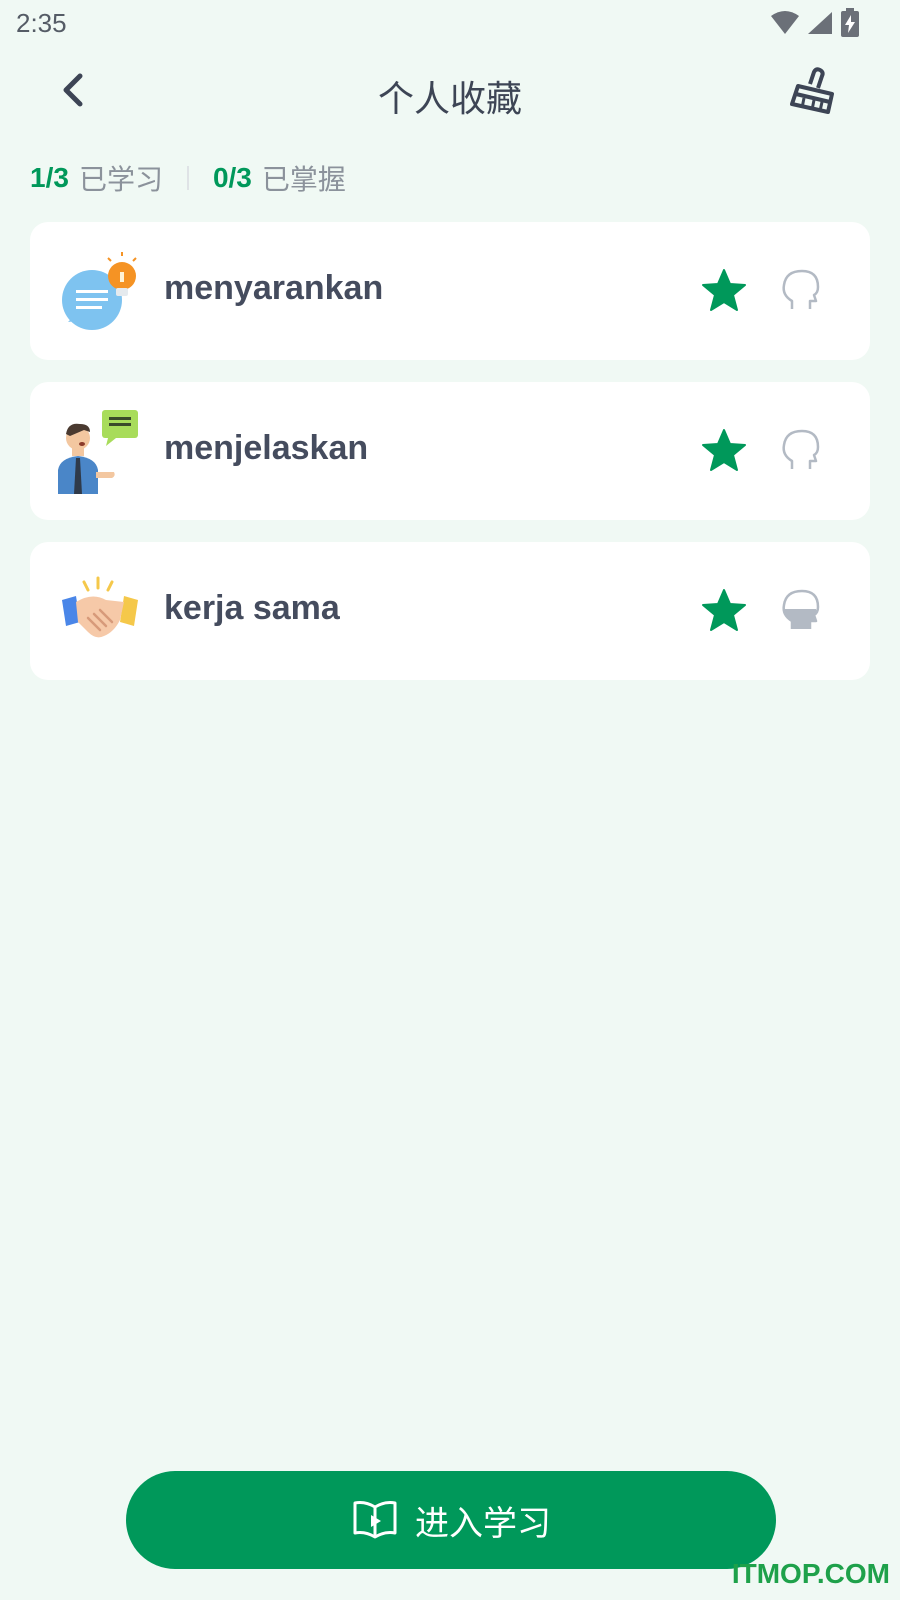 Image resolution: width=900 pixels, height=1600 pixels. I want to click on page-title: 个人收藏, so click(449, 99).